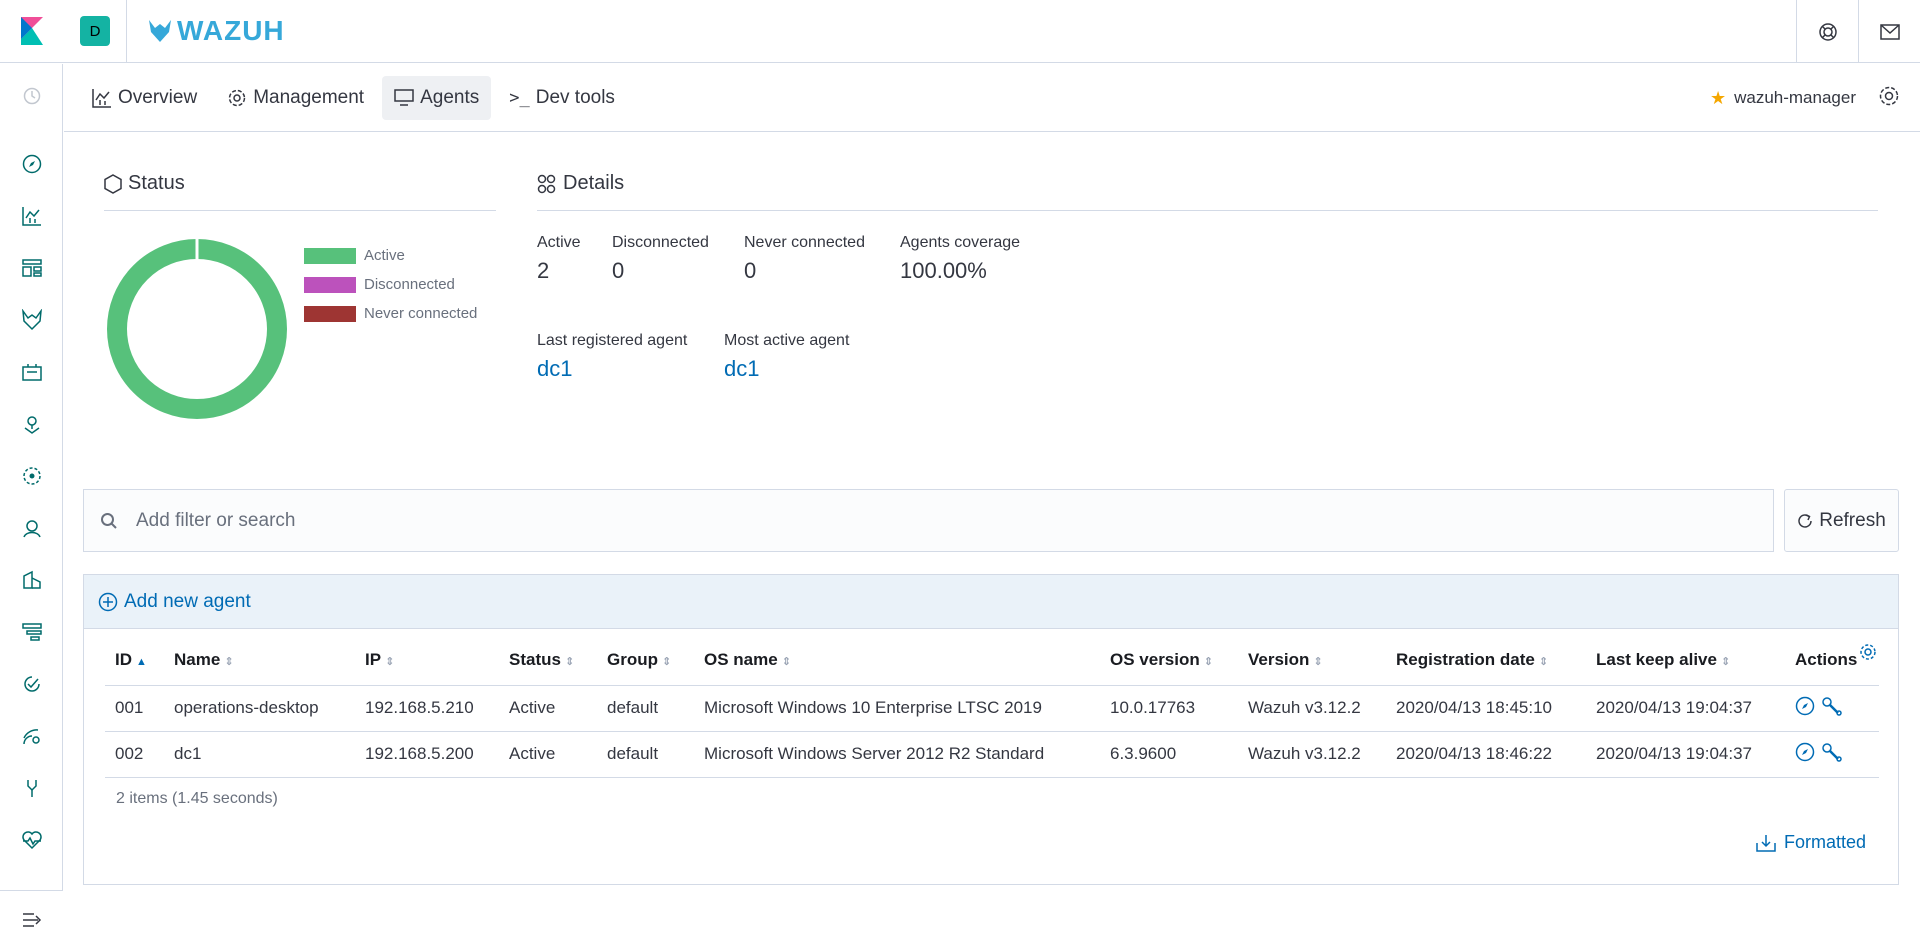 The image size is (1920, 948). Describe the element at coordinates (134, 660) in the screenshot. I see `column-header-id: ID ▲` at that location.